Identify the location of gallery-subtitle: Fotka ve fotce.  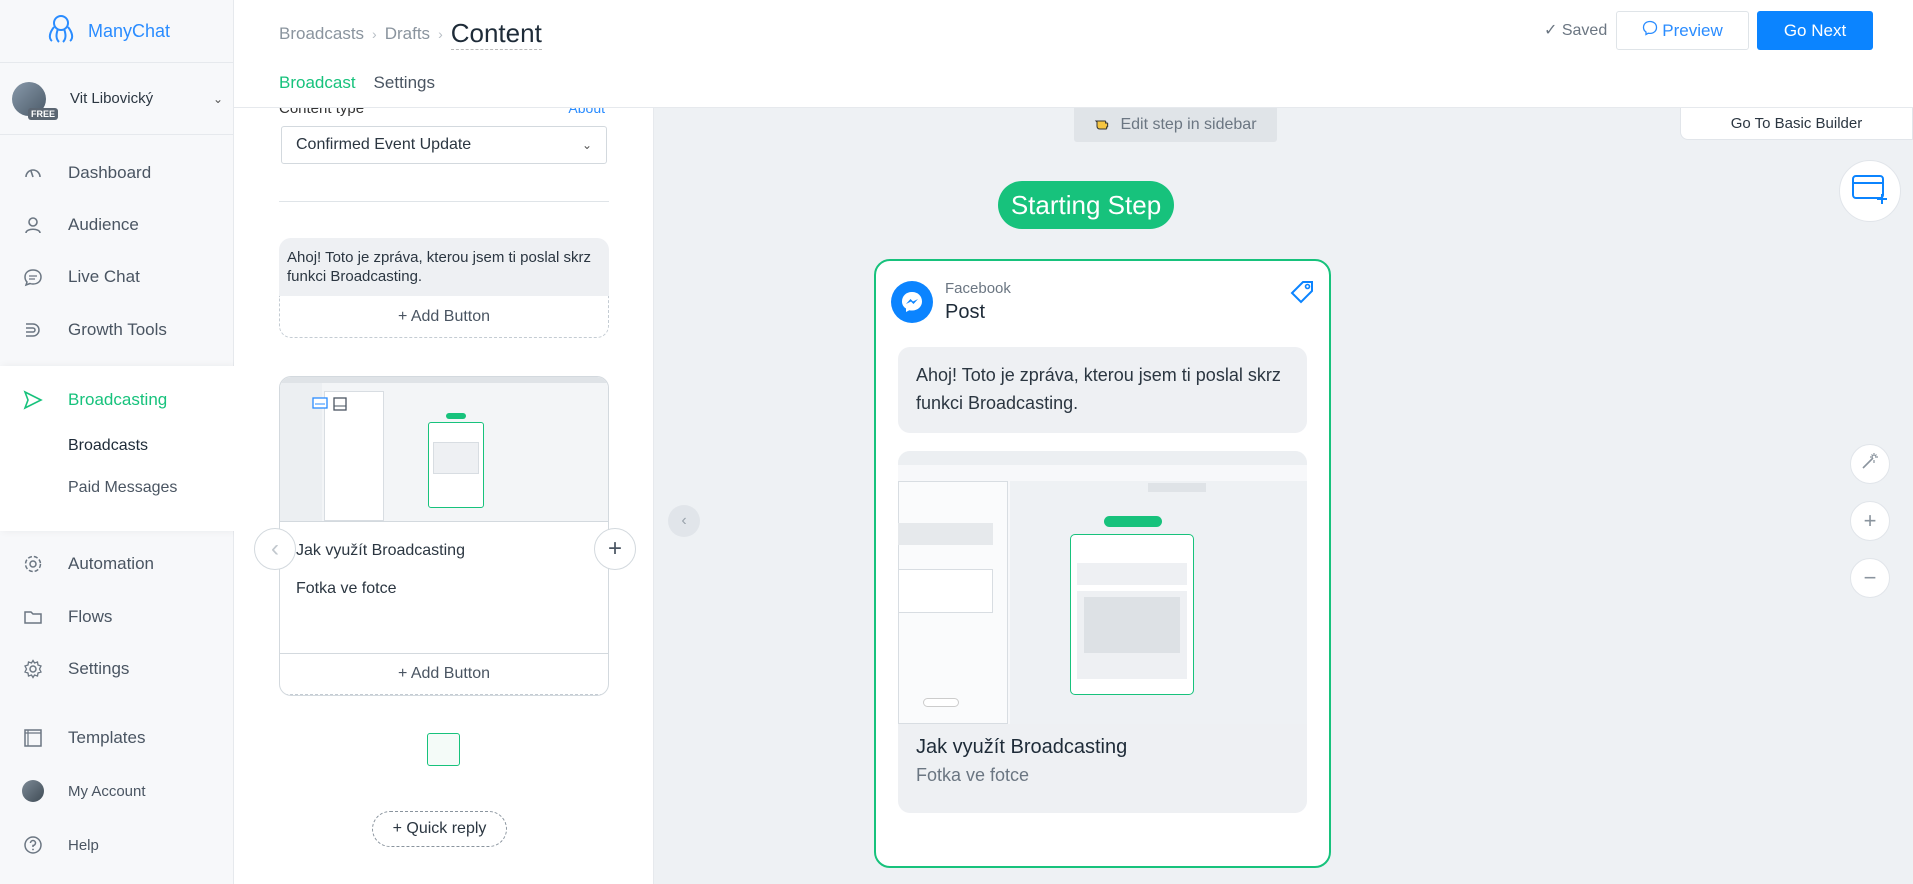
(444, 606).